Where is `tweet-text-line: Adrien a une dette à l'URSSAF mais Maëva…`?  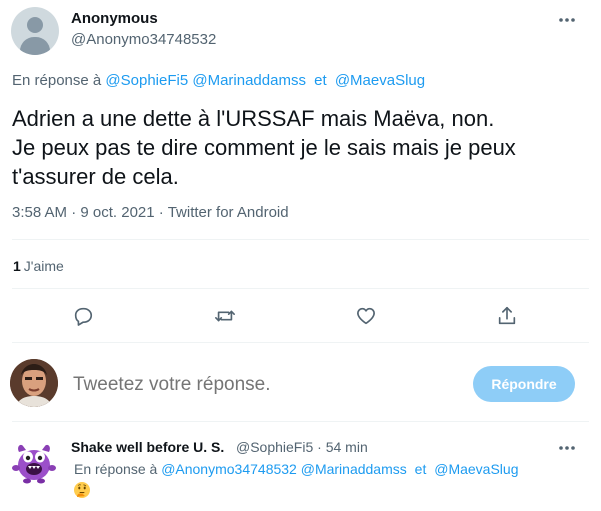
tweet-text-line: Adrien a une dette à l'URSSAF mais Maëva… is located at coordinates (253, 118).